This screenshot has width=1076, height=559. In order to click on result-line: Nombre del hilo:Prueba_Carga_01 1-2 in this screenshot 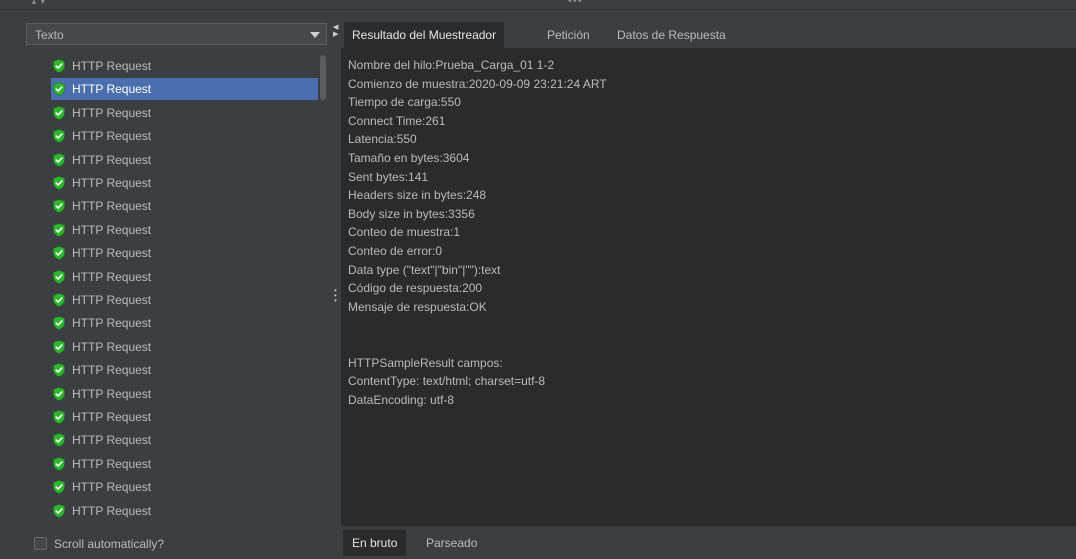, I will do `click(451, 65)`.